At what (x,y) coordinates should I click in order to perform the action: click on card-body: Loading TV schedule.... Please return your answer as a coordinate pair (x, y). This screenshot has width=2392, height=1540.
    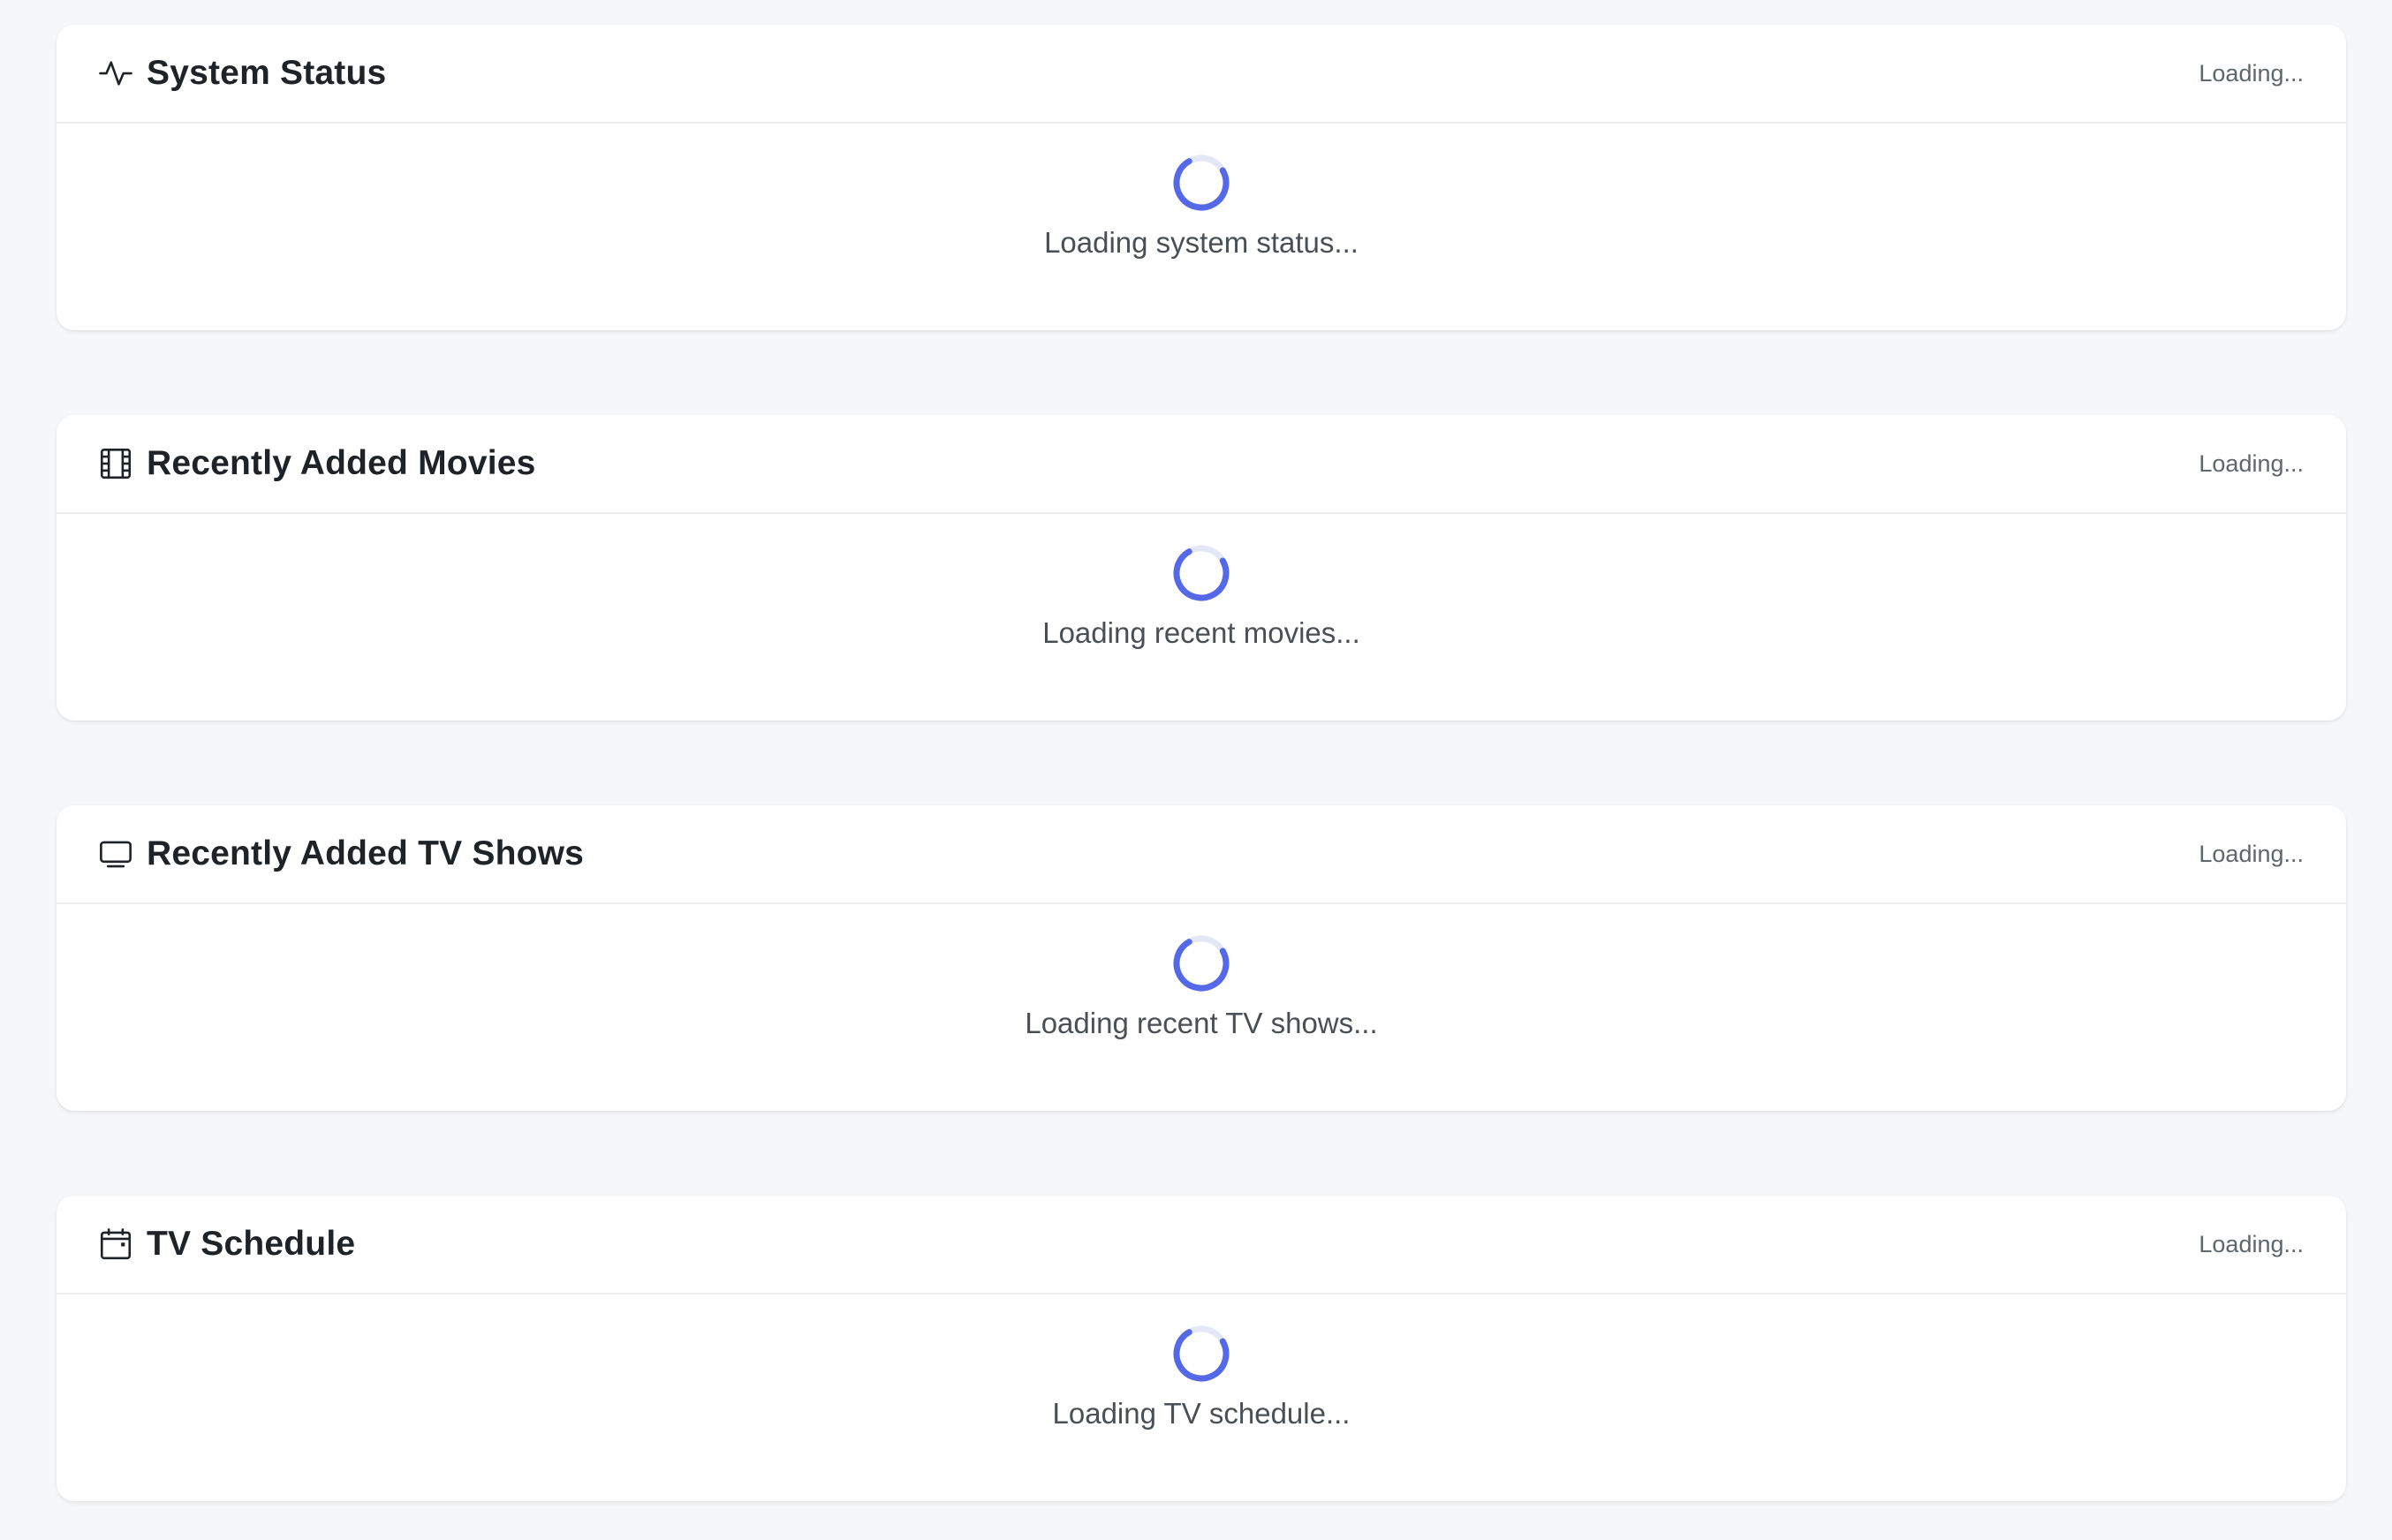
    Looking at the image, I should click on (1201, 1397).